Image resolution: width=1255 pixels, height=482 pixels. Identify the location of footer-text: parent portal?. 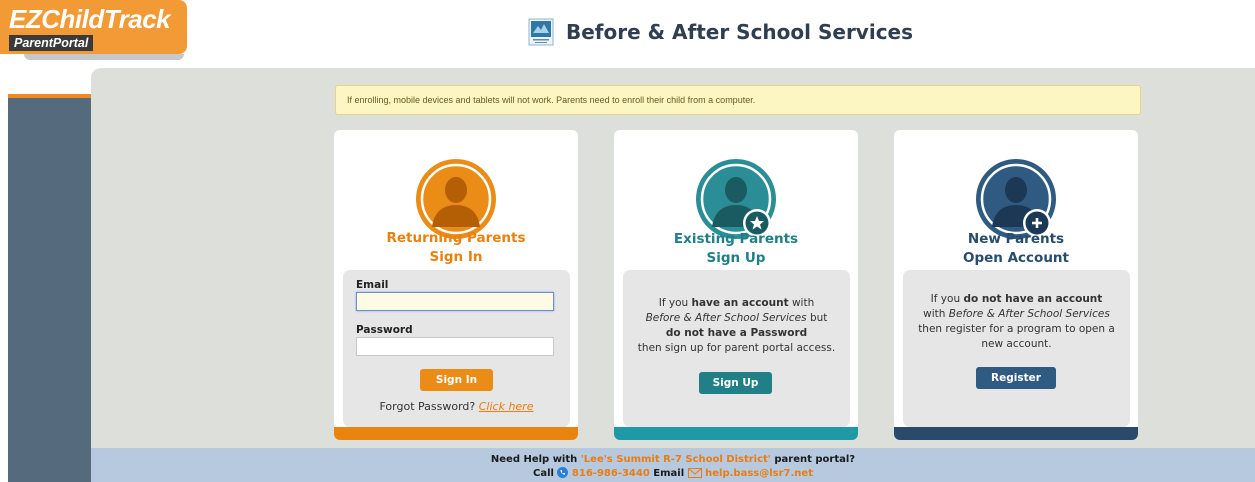
(813, 459).